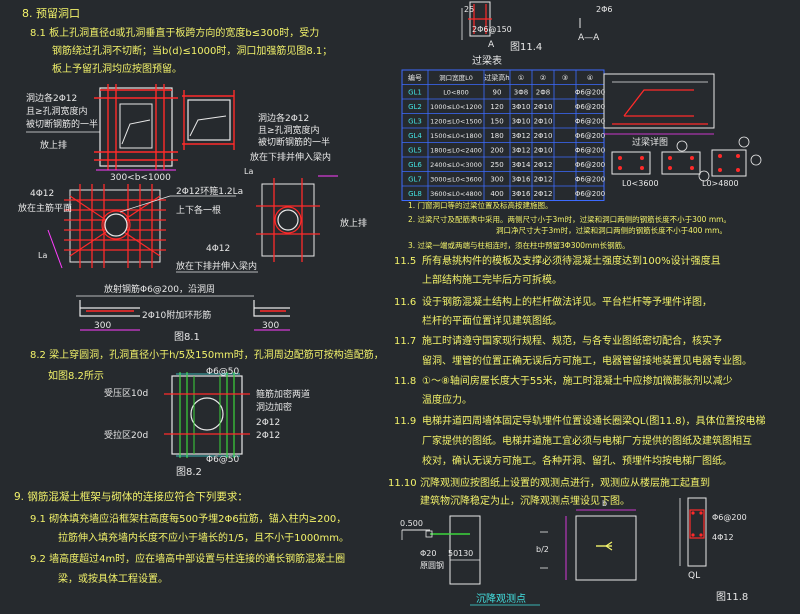  What do you see at coordinates (76, 375) in the screenshot?
I see `p82-line2: 如图8.2所示` at bounding box center [76, 375].